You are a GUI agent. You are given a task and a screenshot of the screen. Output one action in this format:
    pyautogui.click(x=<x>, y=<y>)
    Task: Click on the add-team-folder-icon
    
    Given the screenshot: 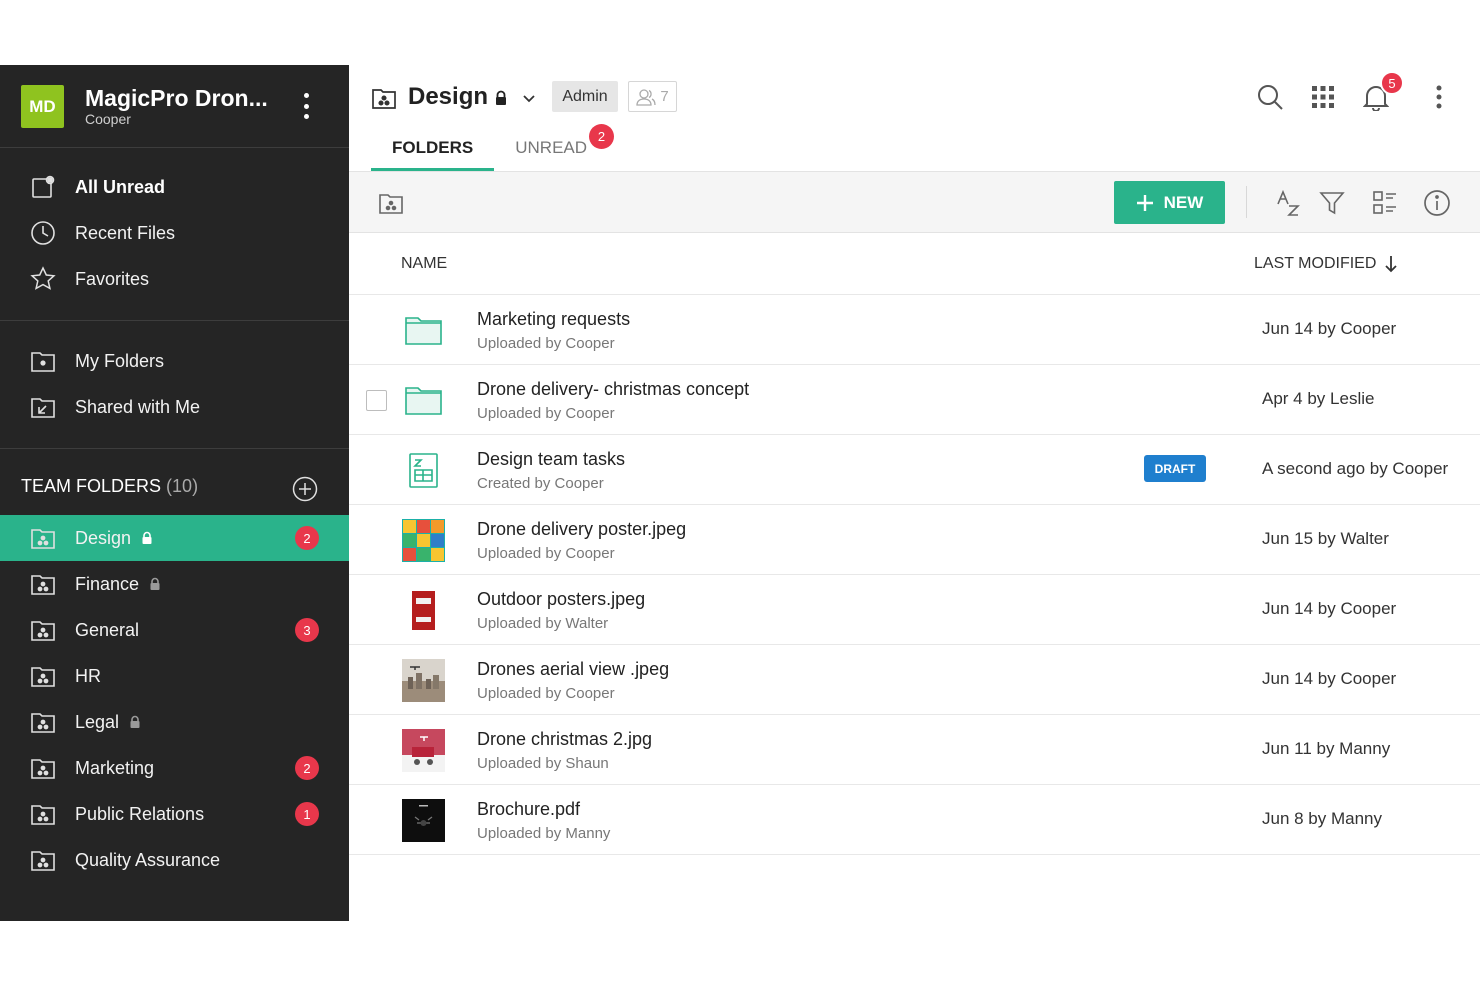 What is the action you would take?
    pyautogui.click(x=305, y=489)
    